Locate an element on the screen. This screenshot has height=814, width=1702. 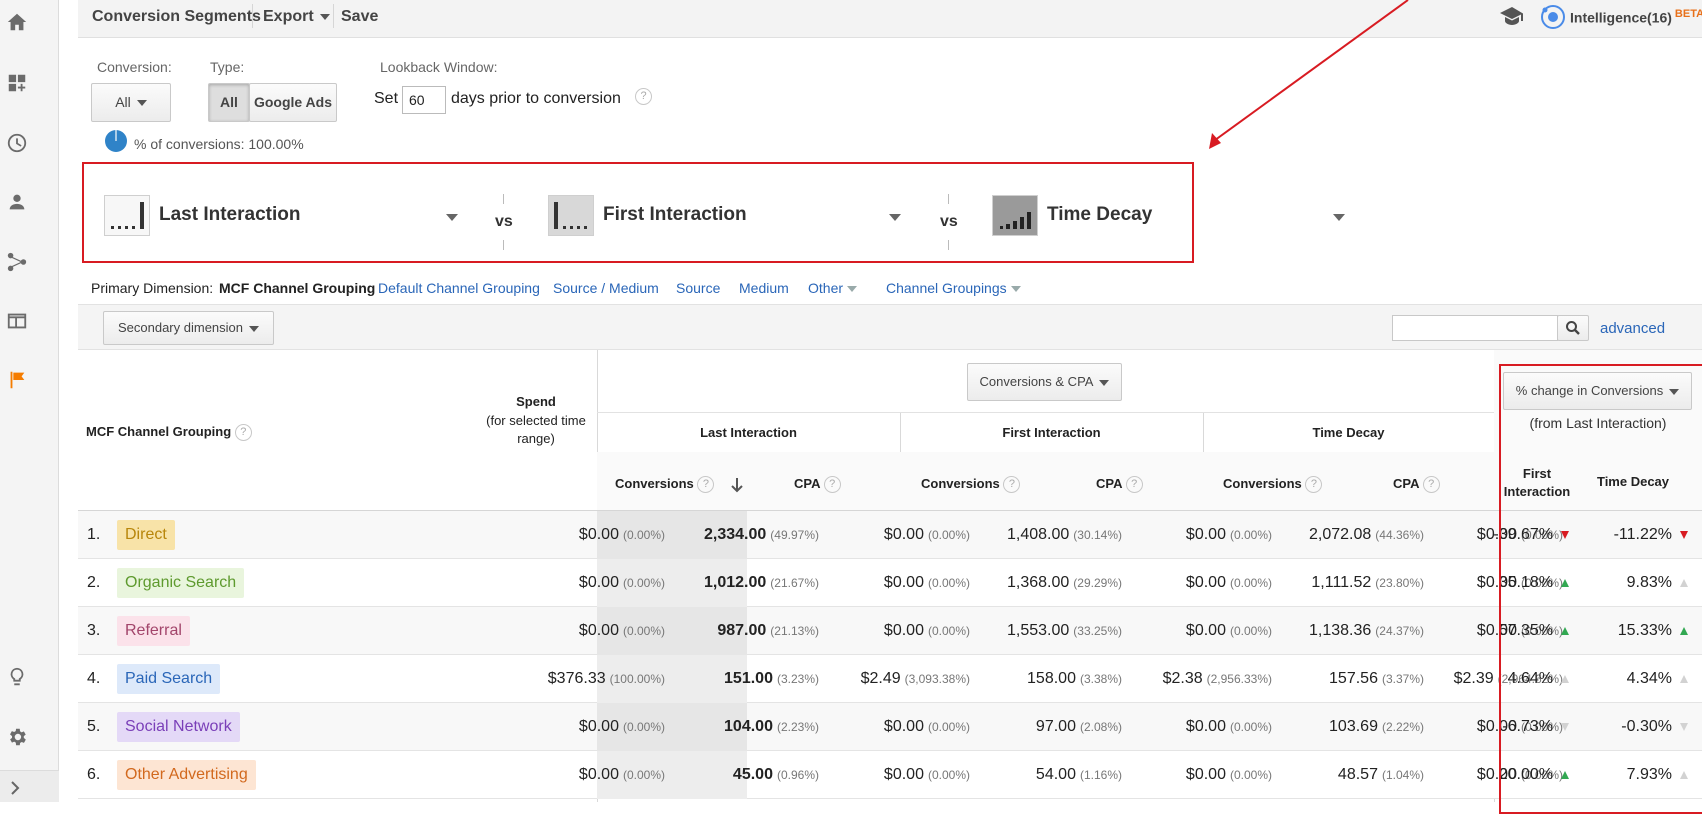
model3-name: Time Decay is located at coordinates (1099, 215).